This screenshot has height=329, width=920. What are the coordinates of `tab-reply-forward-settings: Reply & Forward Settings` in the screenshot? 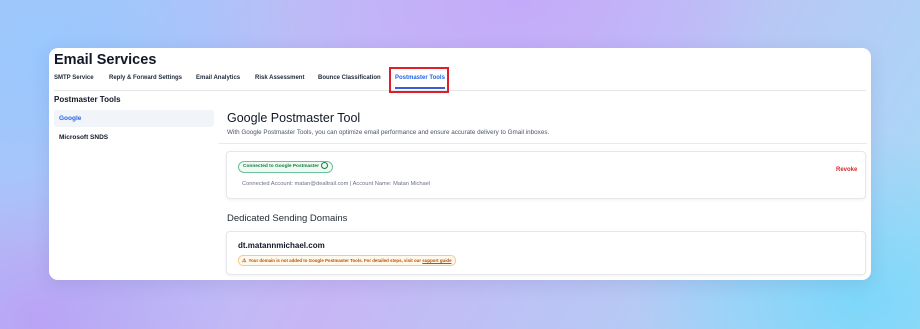 It's located at (145, 78).